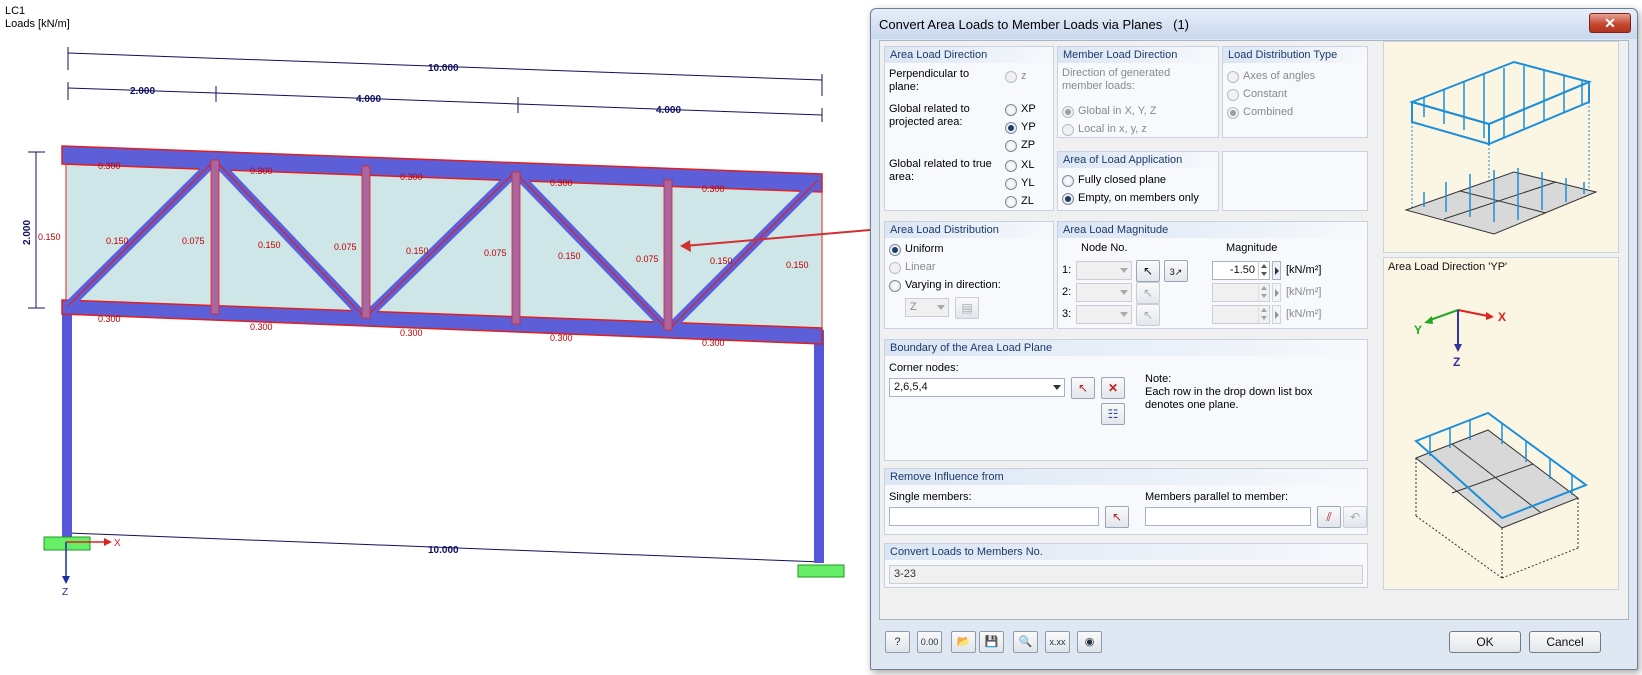 This screenshot has width=1642, height=675. I want to click on units-button: 0.00, so click(929, 642).